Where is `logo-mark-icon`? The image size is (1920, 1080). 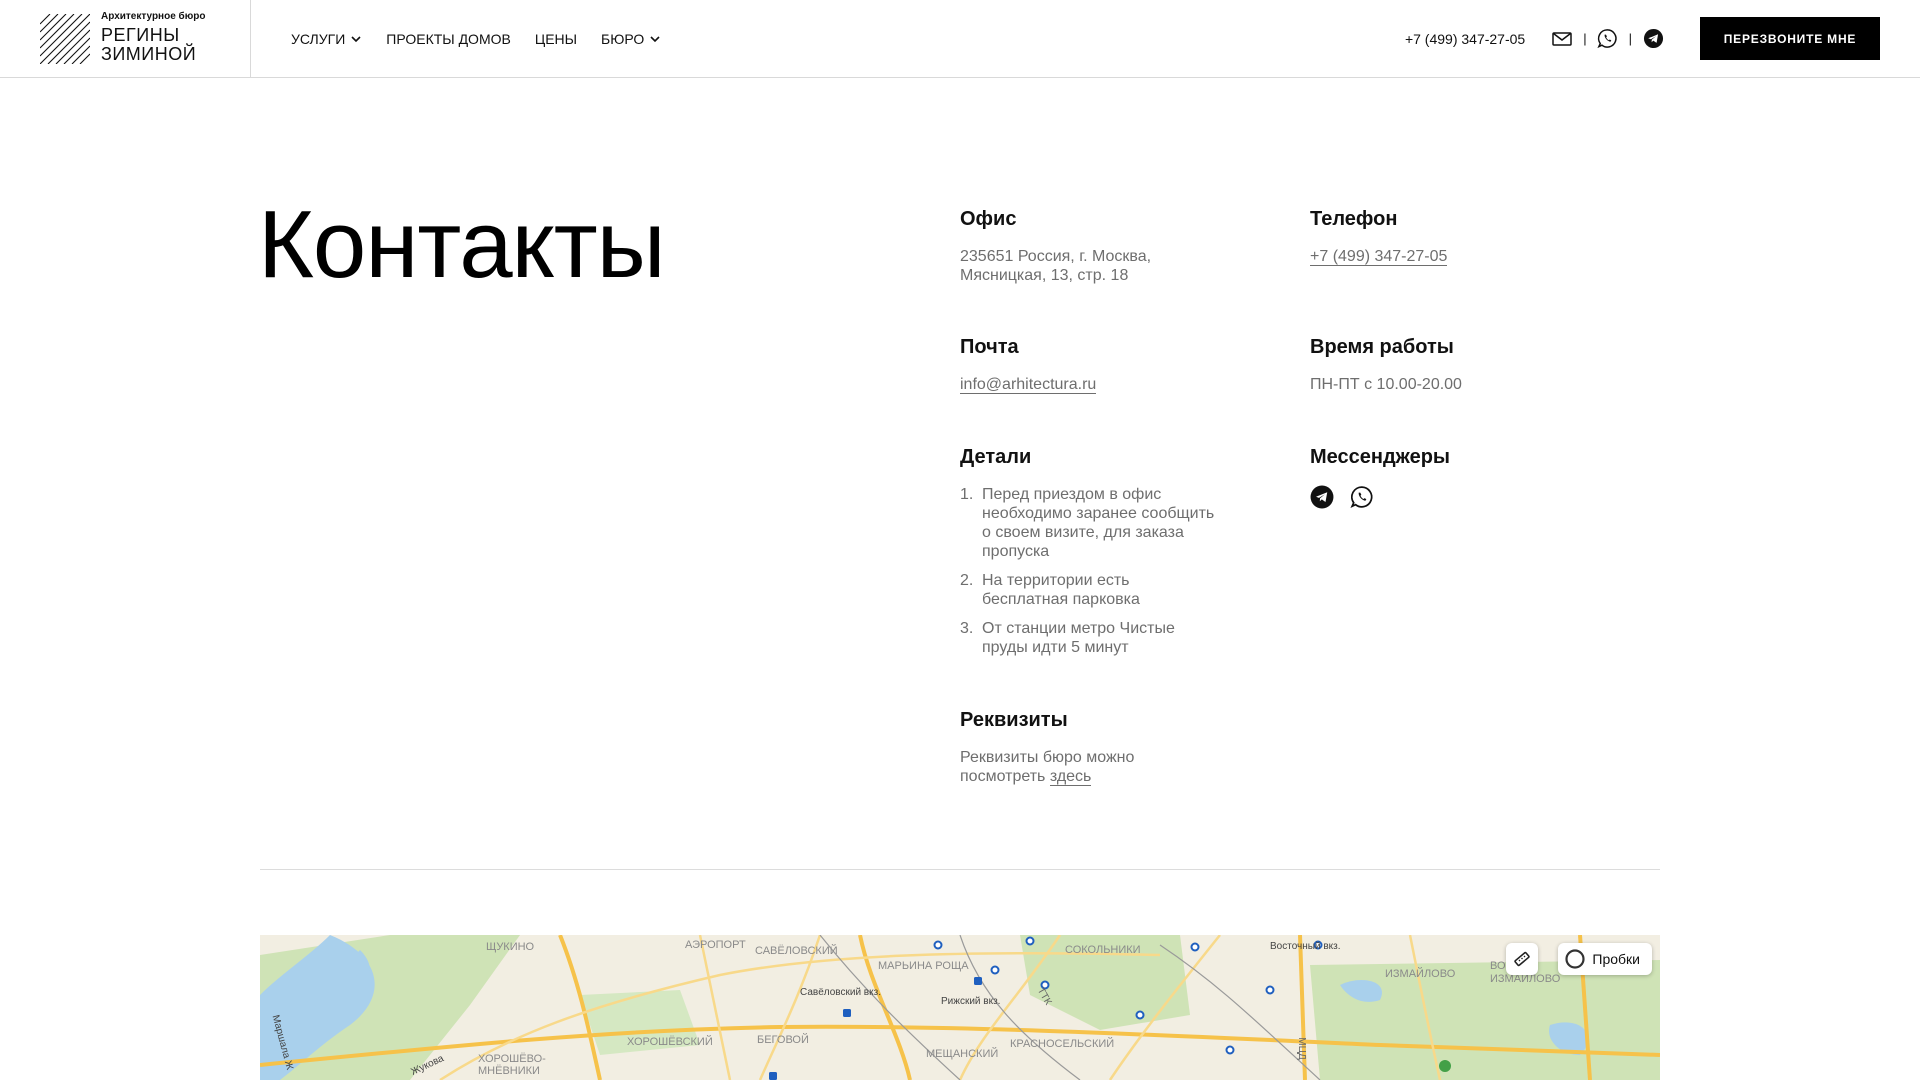 logo-mark-icon is located at coordinates (65, 39).